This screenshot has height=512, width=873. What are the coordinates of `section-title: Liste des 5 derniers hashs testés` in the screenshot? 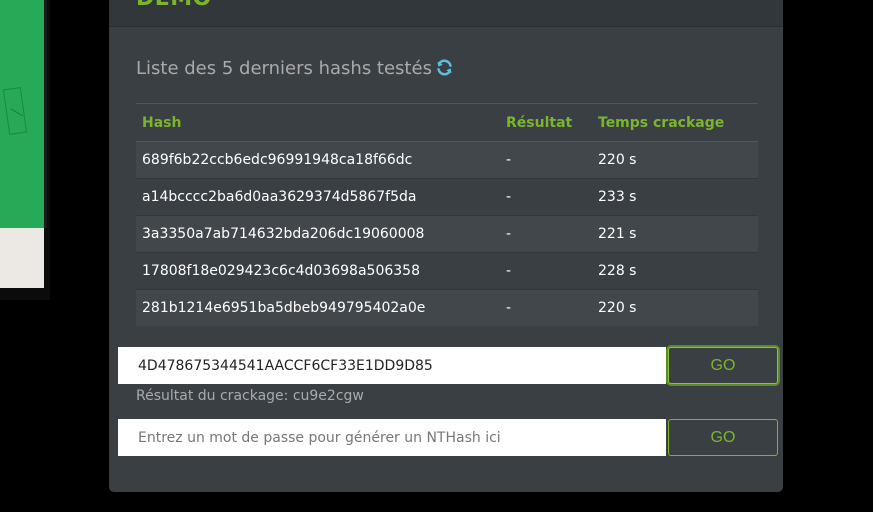 It's located at (294, 69).